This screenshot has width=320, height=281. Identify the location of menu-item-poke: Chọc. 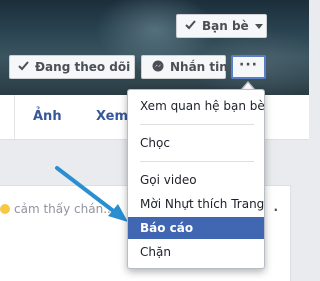
(196, 143).